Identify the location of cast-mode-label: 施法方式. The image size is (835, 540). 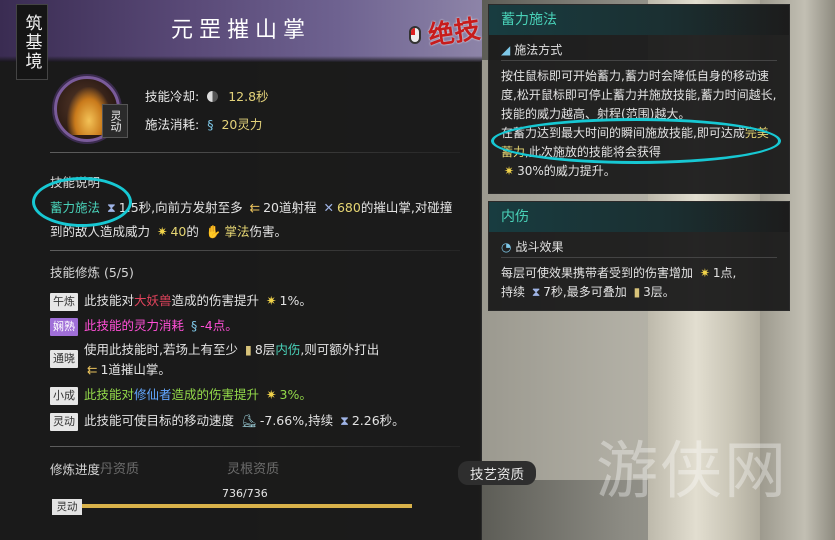
(538, 50).